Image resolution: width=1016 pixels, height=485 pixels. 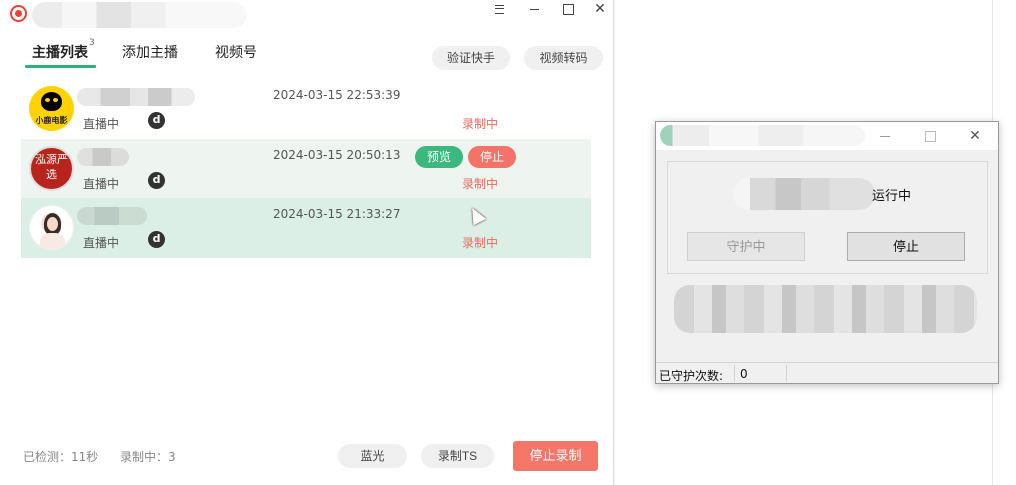 I want to click on guard-info-redacted, so click(x=825, y=309).